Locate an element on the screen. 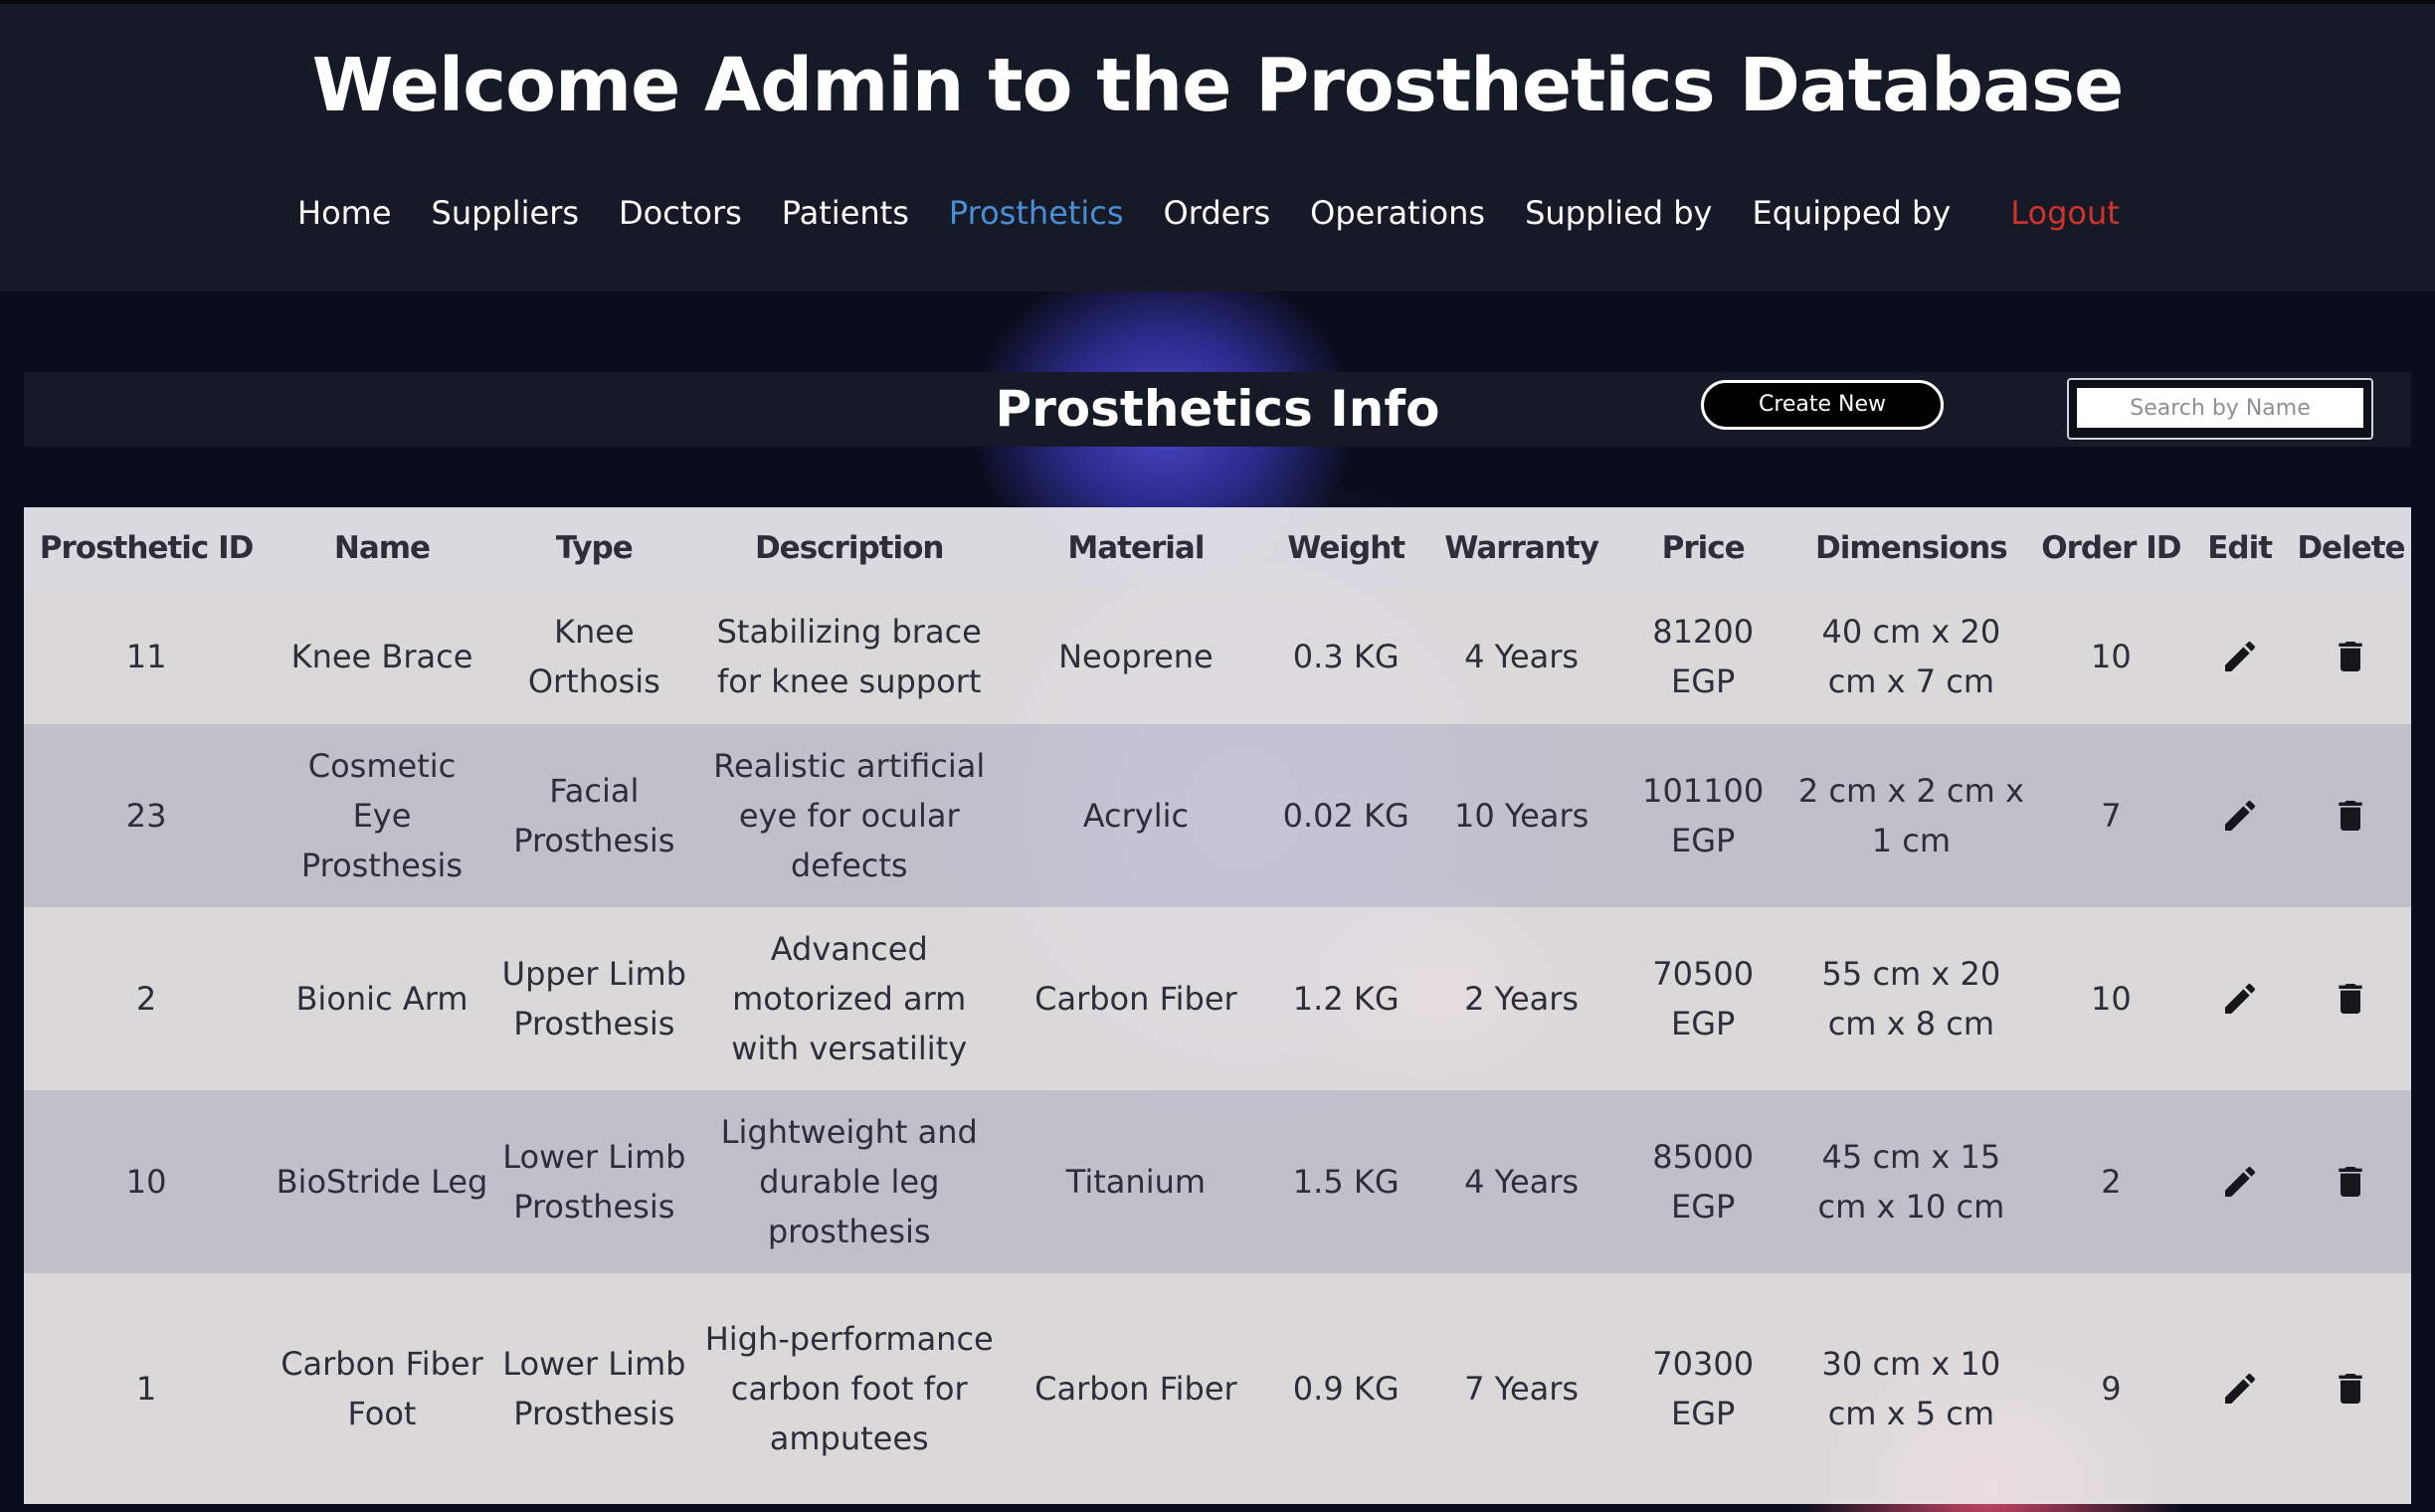  cell-order-id: 9 is located at coordinates (2111, 1389).